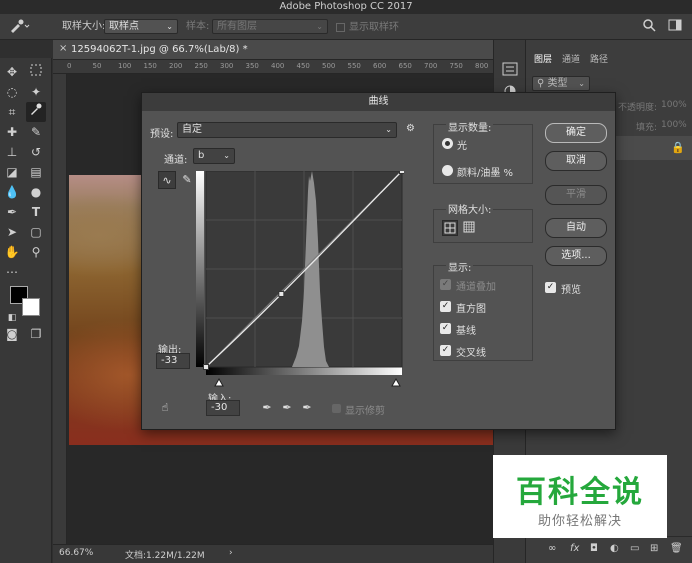  What do you see at coordinates (287, 130) in the screenshot?
I see `preset-select: 自定 ⌄` at bounding box center [287, 130].